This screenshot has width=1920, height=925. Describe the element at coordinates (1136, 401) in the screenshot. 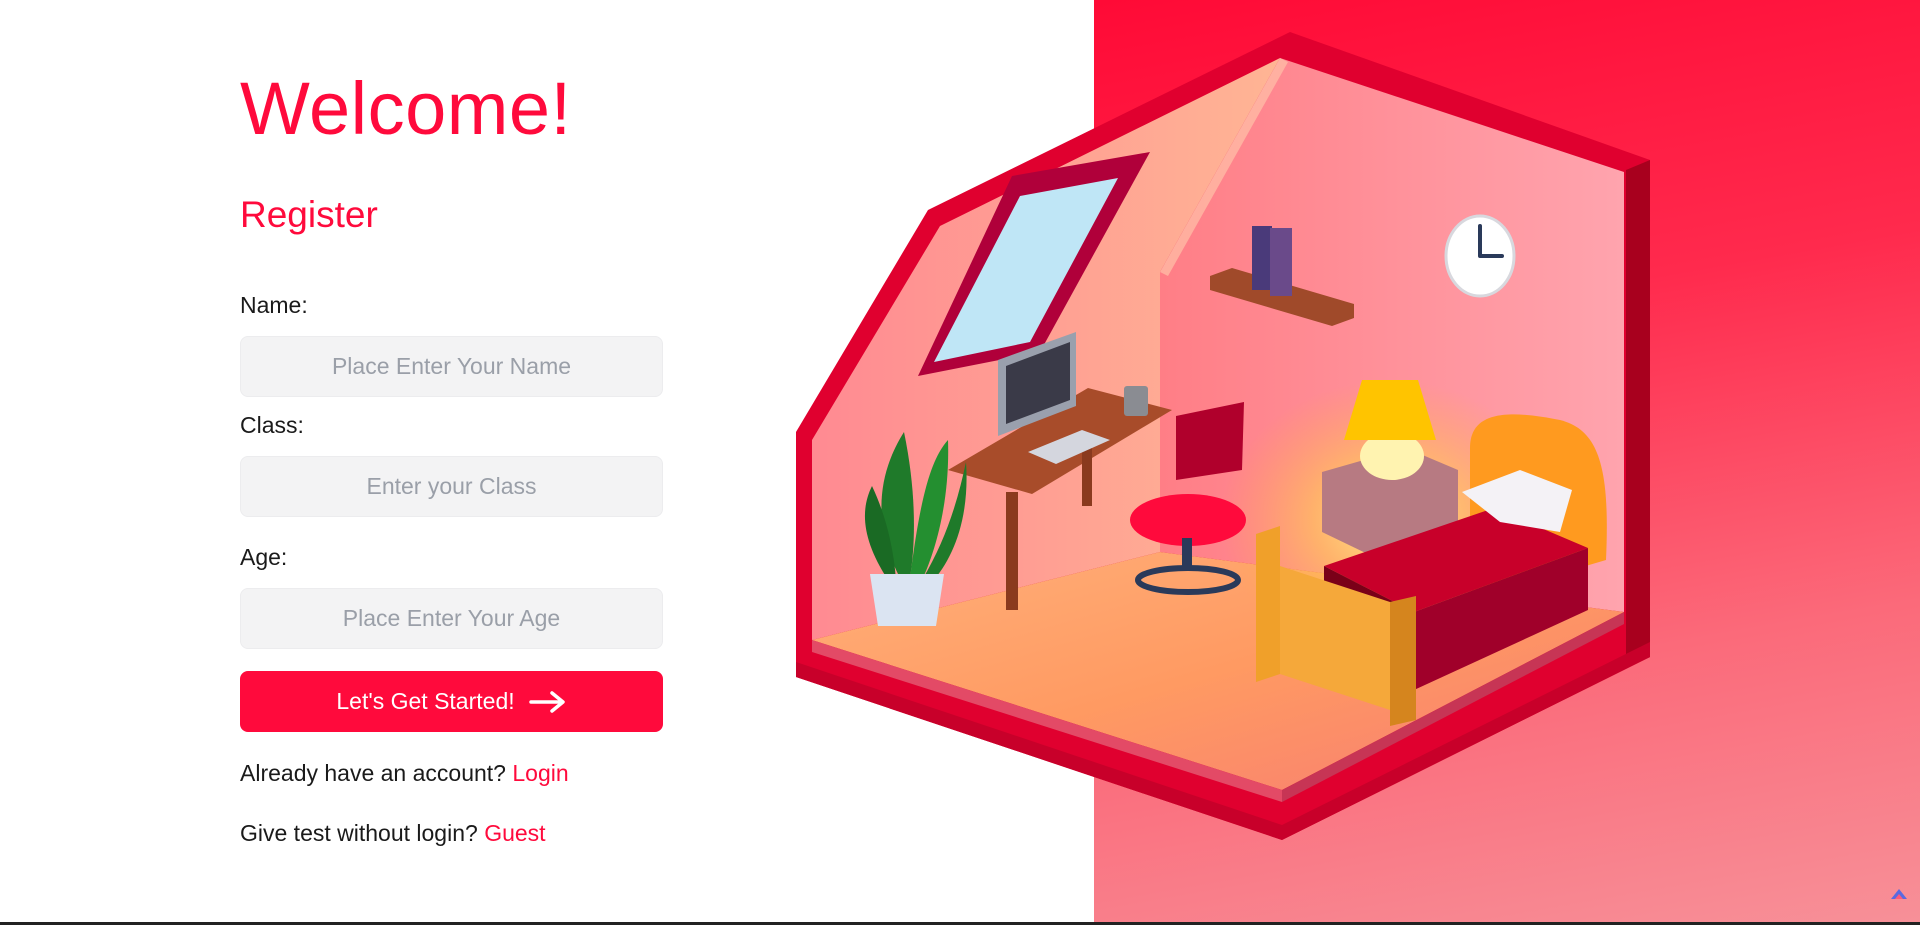

I see `mug` at that location.